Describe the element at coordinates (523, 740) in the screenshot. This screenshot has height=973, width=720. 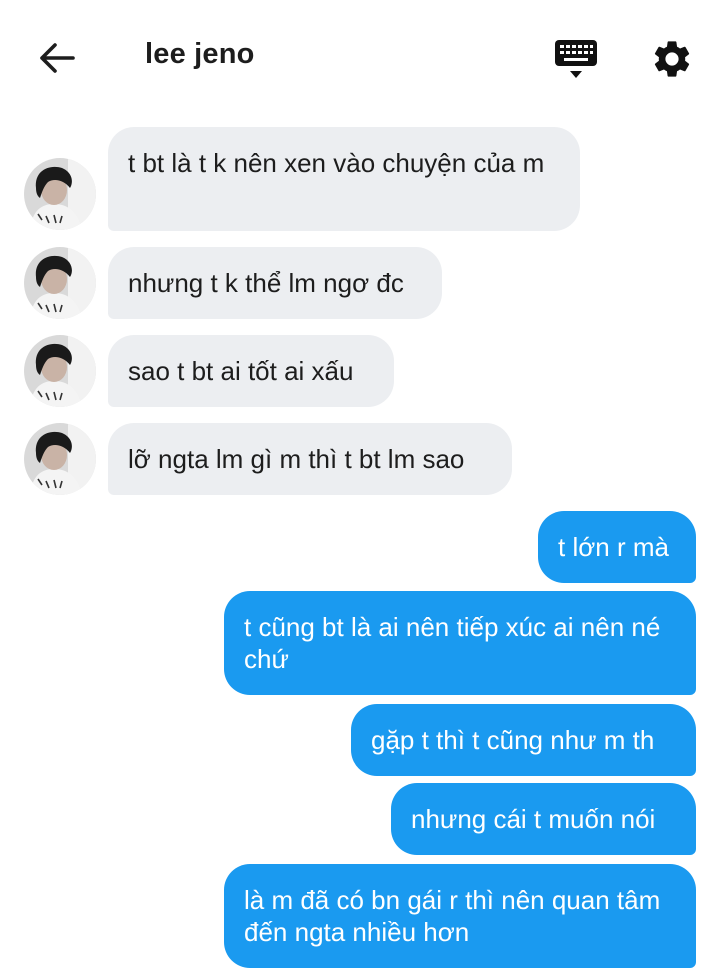
I see `message-bubble-outgoing: gặp t thì t cũng như m th` at that location.